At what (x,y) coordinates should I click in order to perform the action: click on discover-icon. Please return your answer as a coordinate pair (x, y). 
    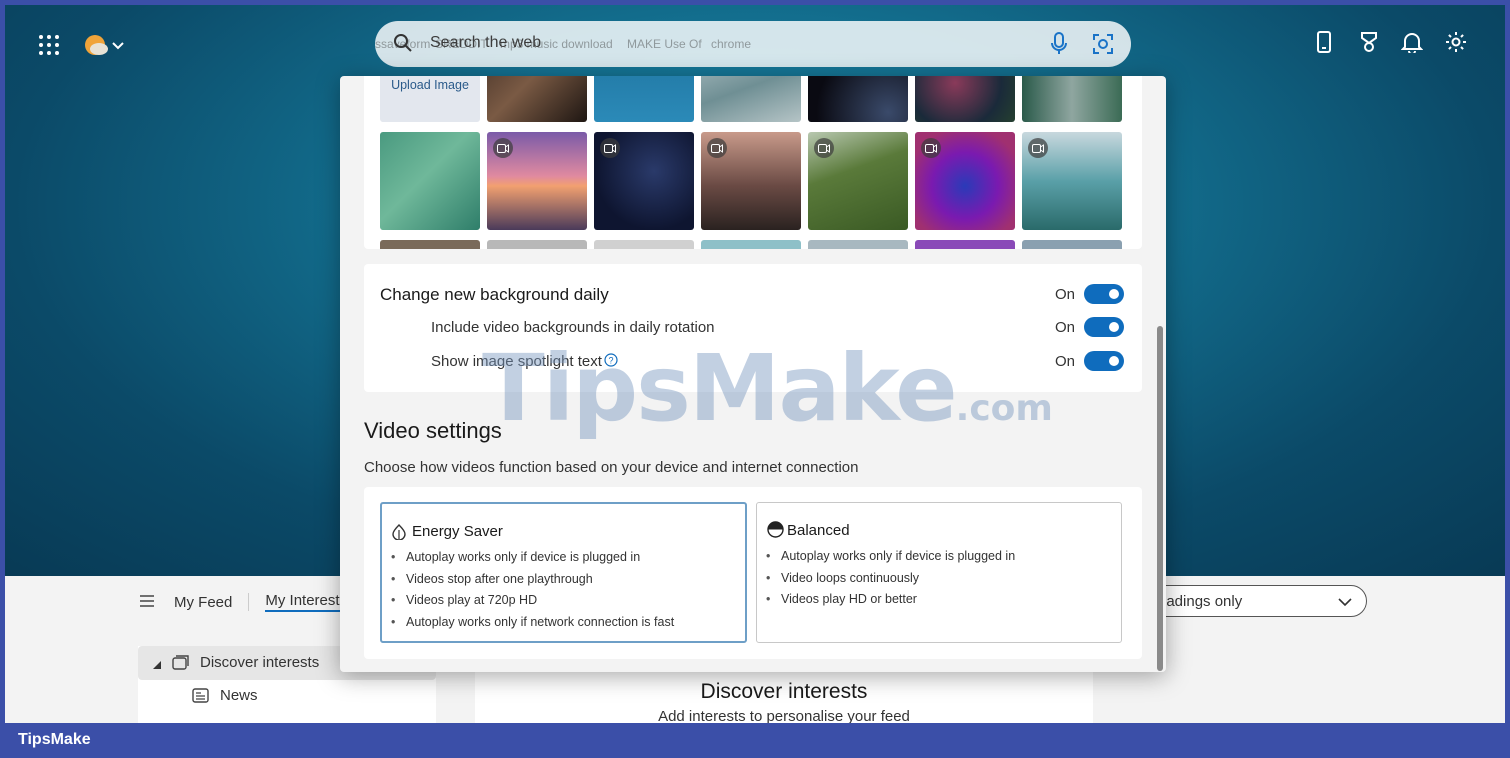
    Looking at the image, I should click on (181, 665).